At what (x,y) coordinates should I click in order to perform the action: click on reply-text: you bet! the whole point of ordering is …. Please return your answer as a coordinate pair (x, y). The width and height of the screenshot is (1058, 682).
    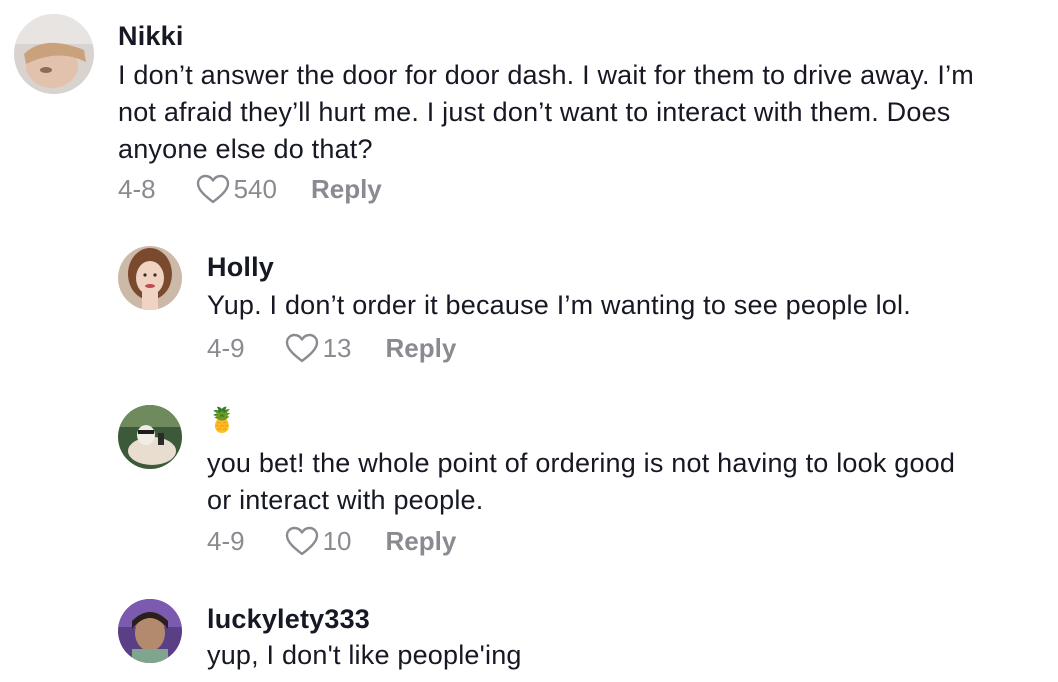
    Looking at the image, I should click on (581, 482).